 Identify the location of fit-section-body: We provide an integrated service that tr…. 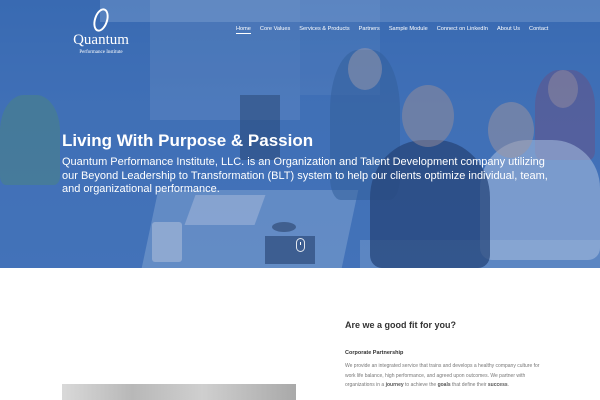
(445, 376).